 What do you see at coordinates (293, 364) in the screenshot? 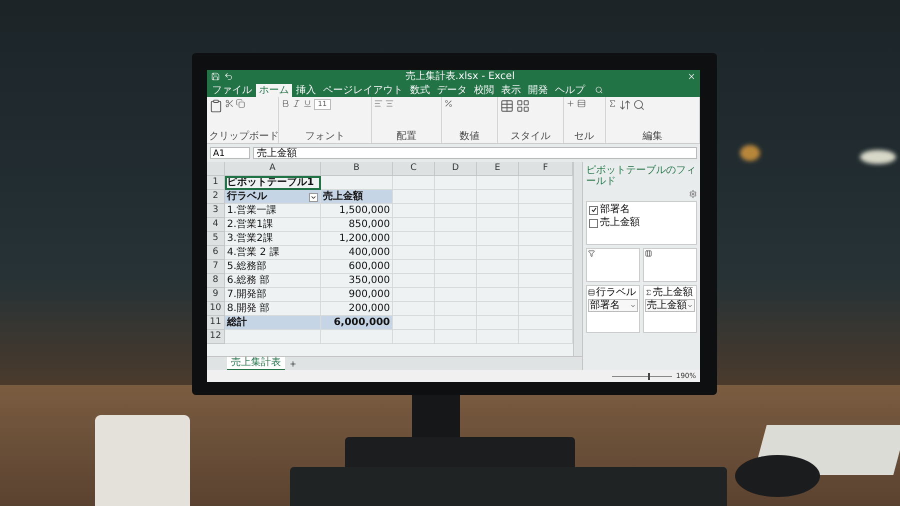
I see `add-sheet-icon` at bounding box center [293, 364].